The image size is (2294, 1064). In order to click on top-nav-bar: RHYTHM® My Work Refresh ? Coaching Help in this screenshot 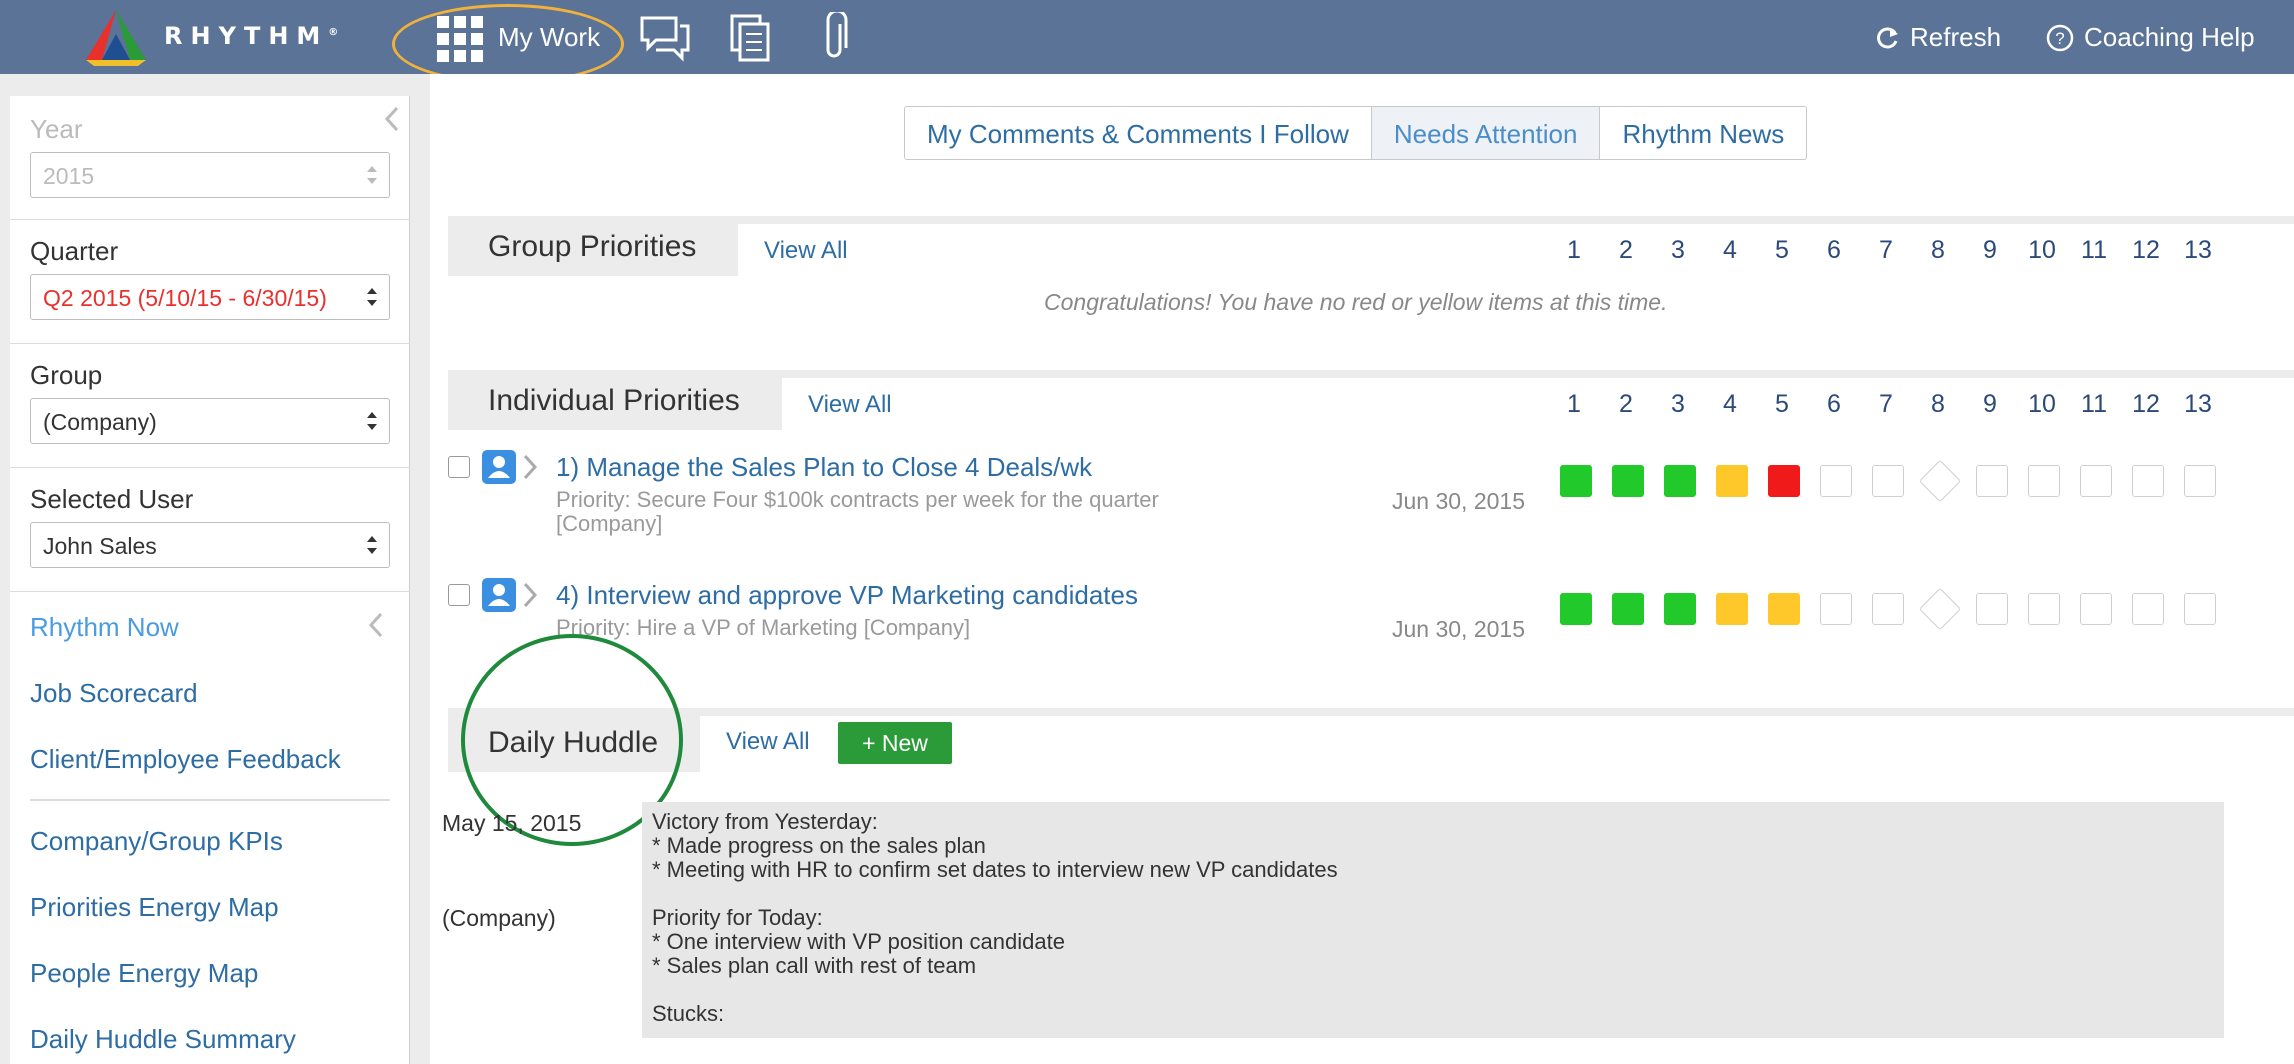, I will do `click(1147, 42)`.